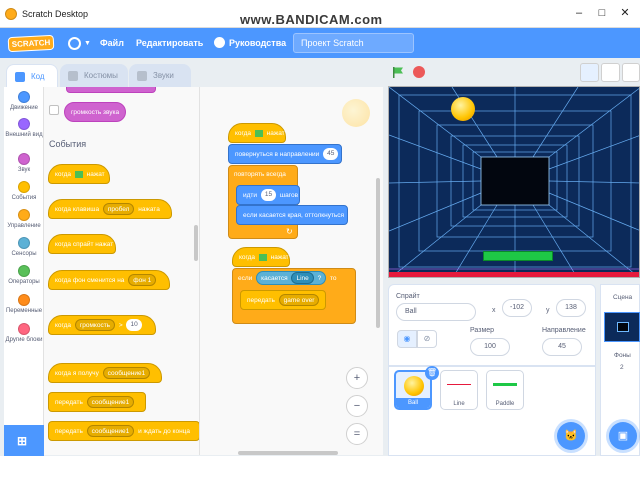 The width and height of the screenshot is (640, 480). I want to click on lightbulb-icon, so click(219, 42).